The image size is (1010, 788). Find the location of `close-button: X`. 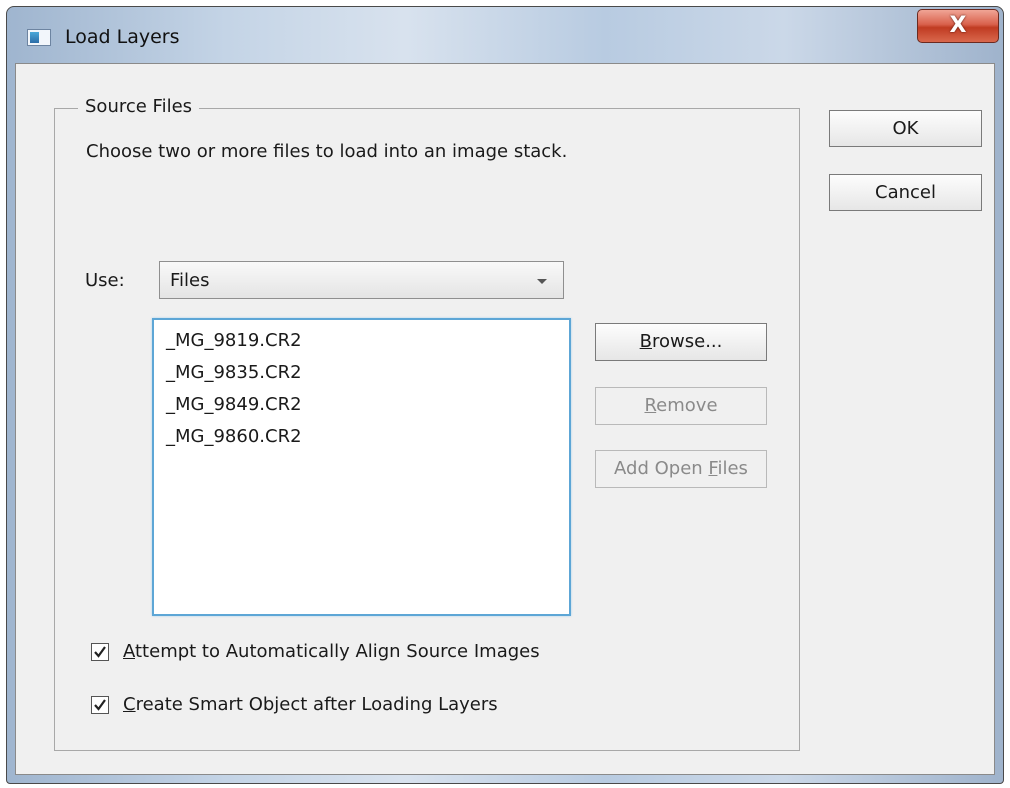

close-button: X is located at coordinates (958, 26).